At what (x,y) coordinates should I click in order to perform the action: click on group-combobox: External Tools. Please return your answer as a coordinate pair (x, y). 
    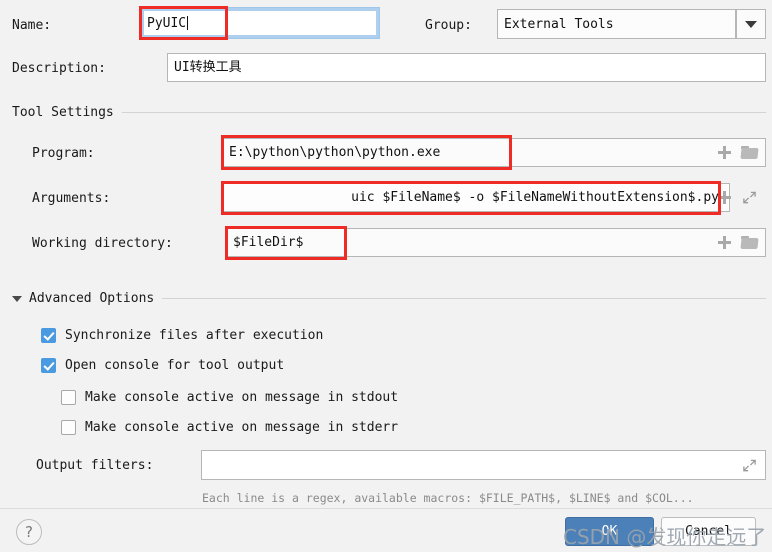
    Looking at the image, I should click on (616, 24).